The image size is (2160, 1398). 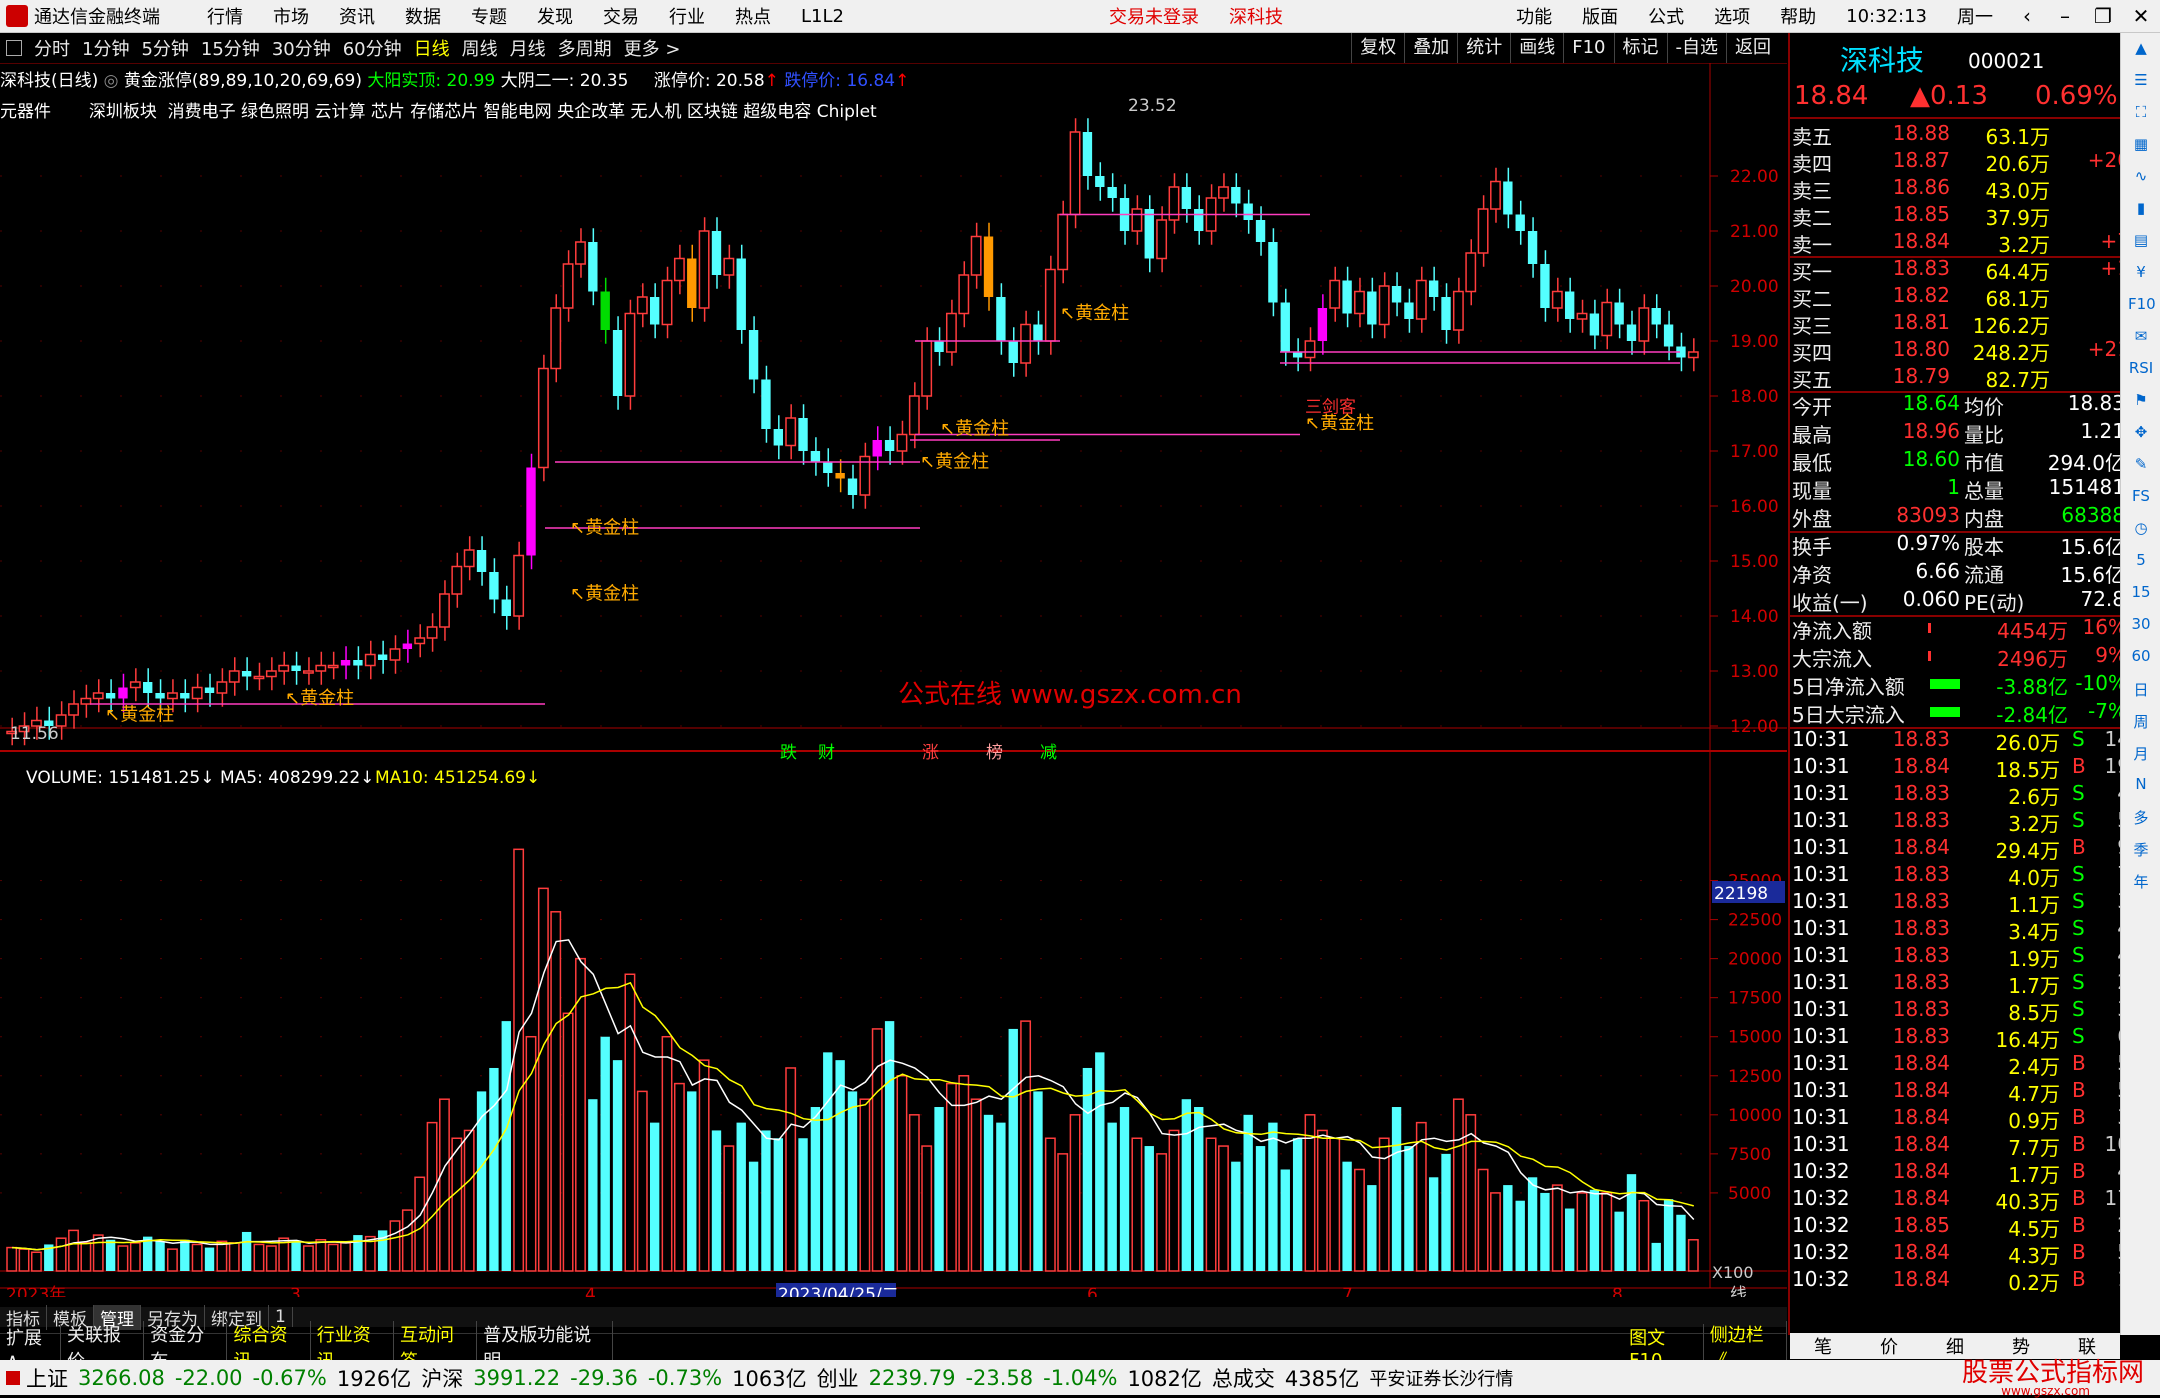 What do you see at coordinates (2141, 52) in the screenshot?
I see `arrow-up-icon: ▲` at bounding box center [2141, 52].